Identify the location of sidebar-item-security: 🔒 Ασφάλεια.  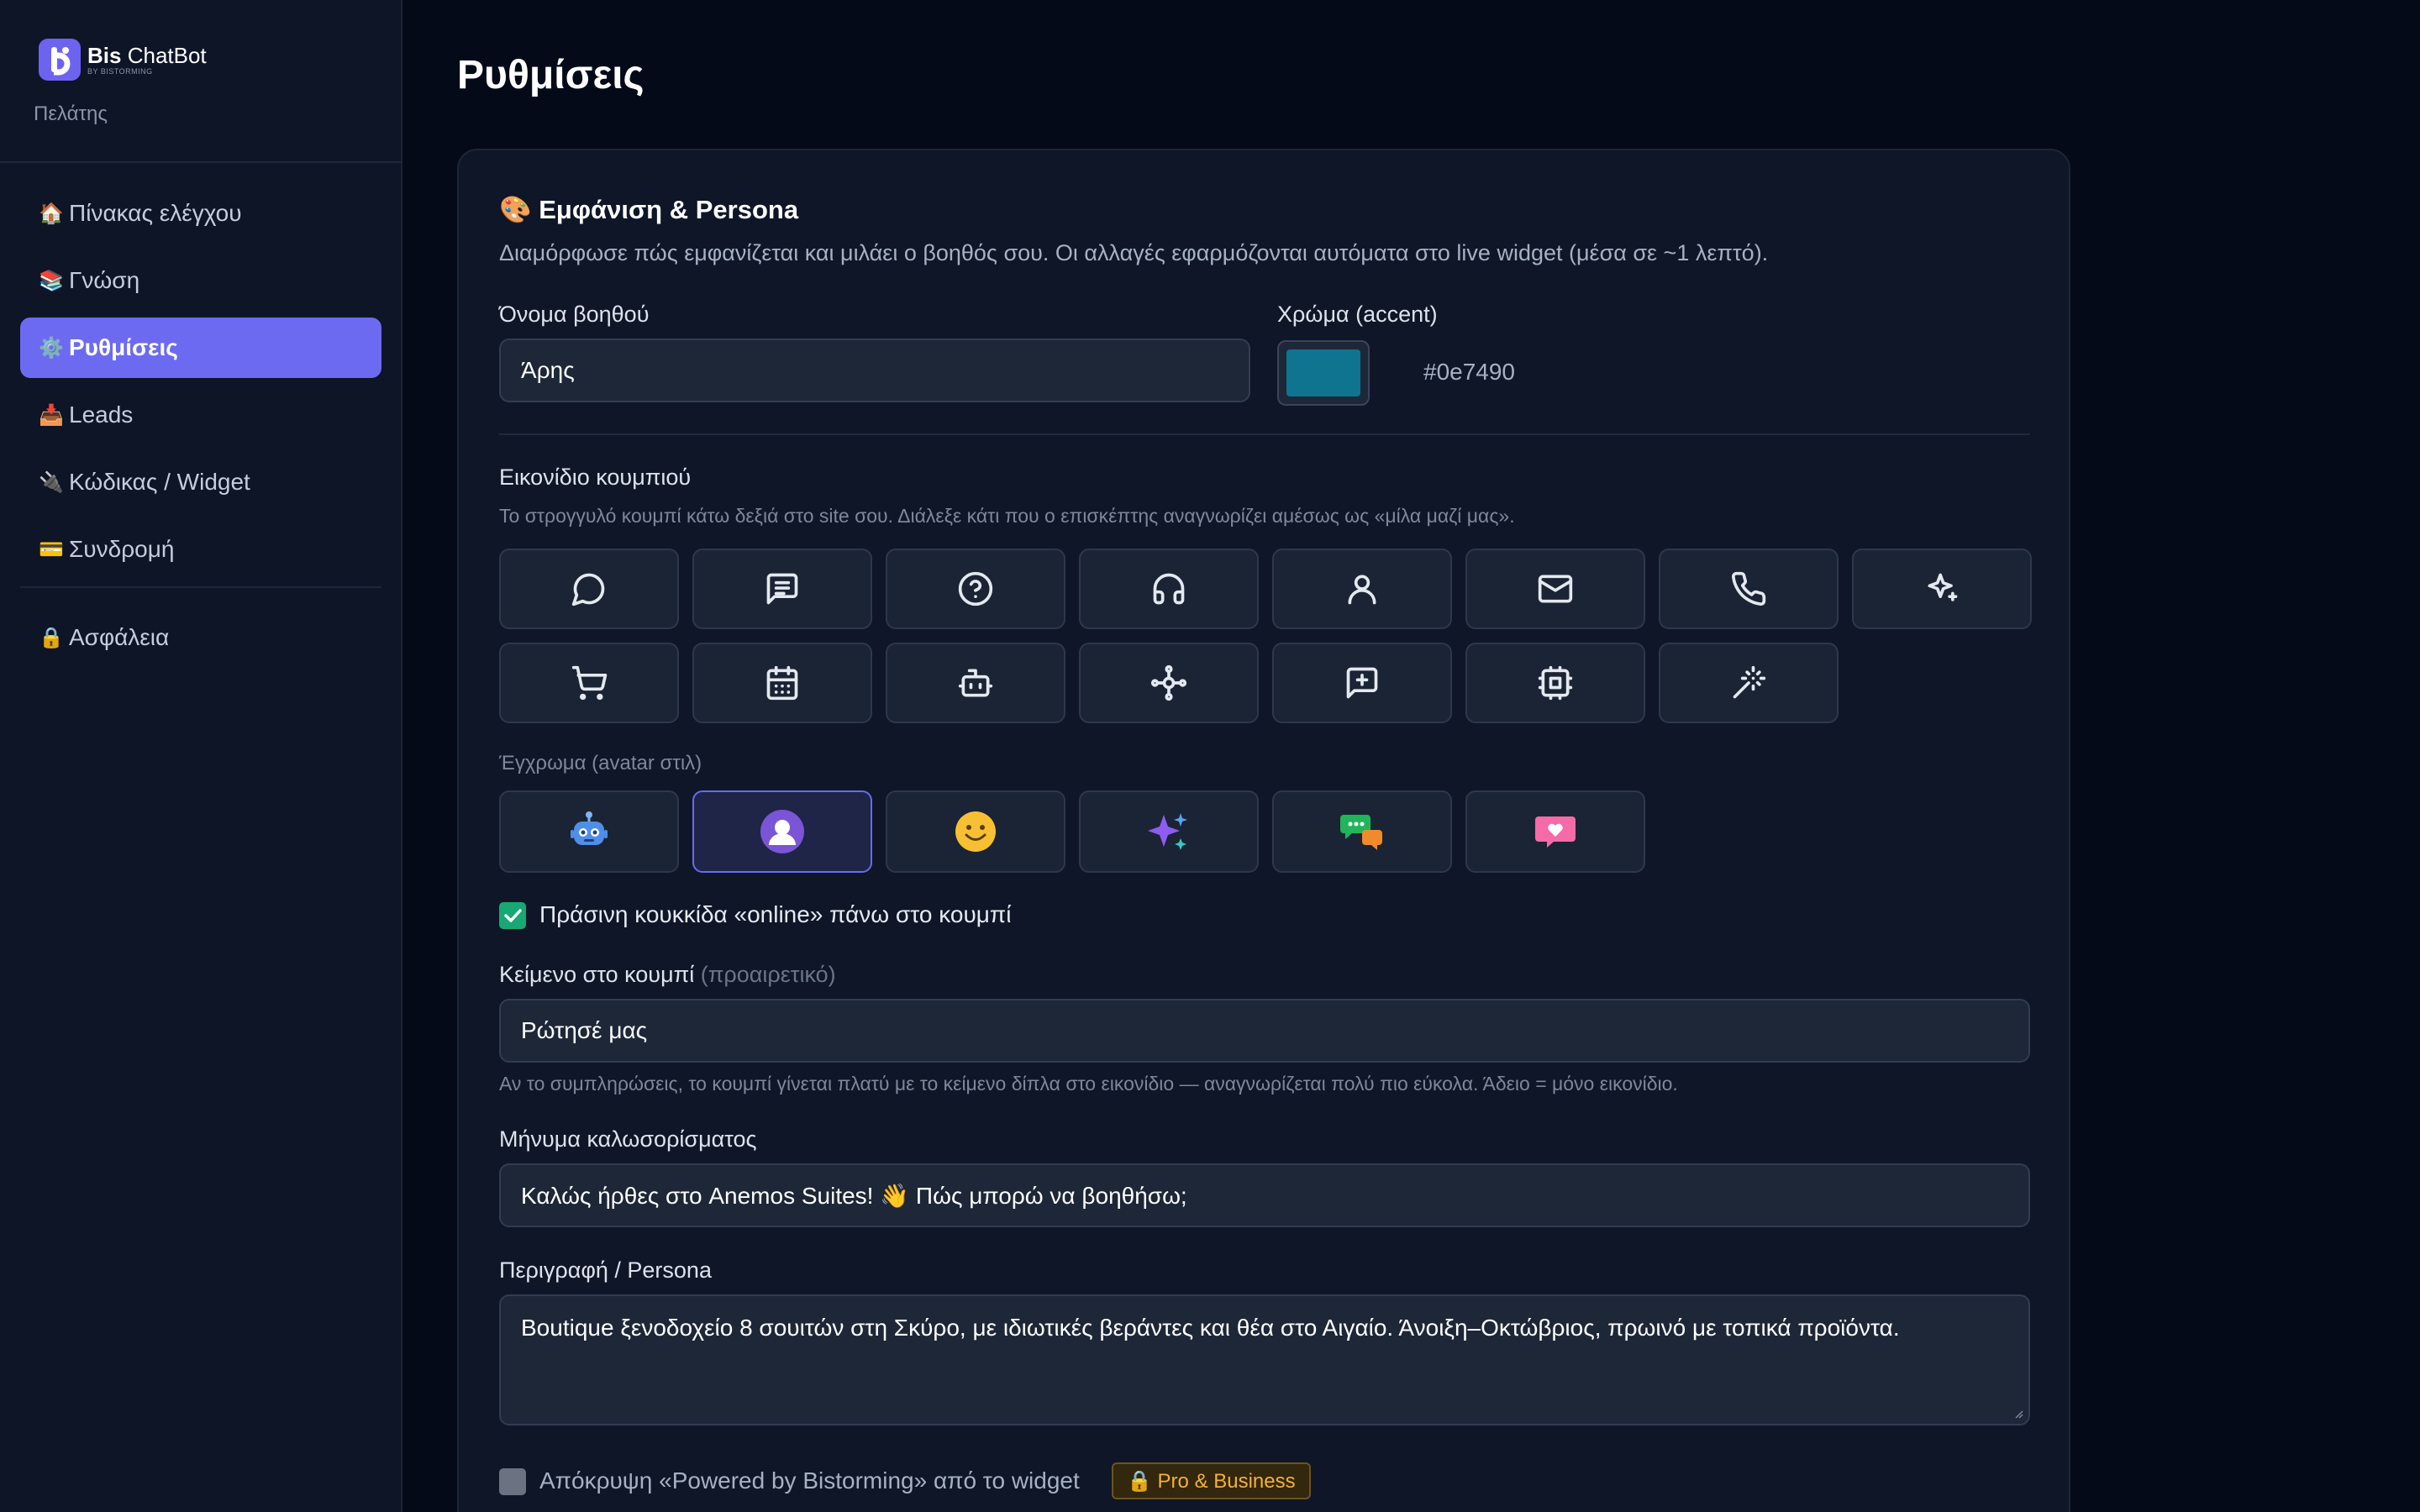
(200, 637).